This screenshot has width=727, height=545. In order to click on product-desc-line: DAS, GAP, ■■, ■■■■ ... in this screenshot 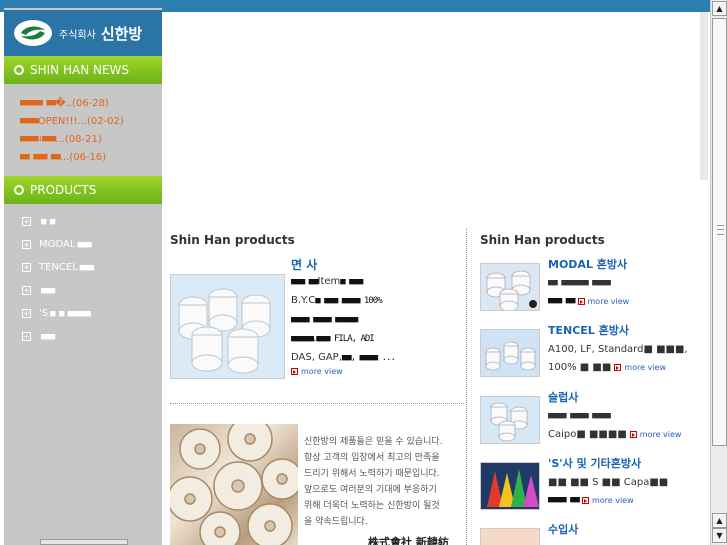, I will do `click(377, 357)`.